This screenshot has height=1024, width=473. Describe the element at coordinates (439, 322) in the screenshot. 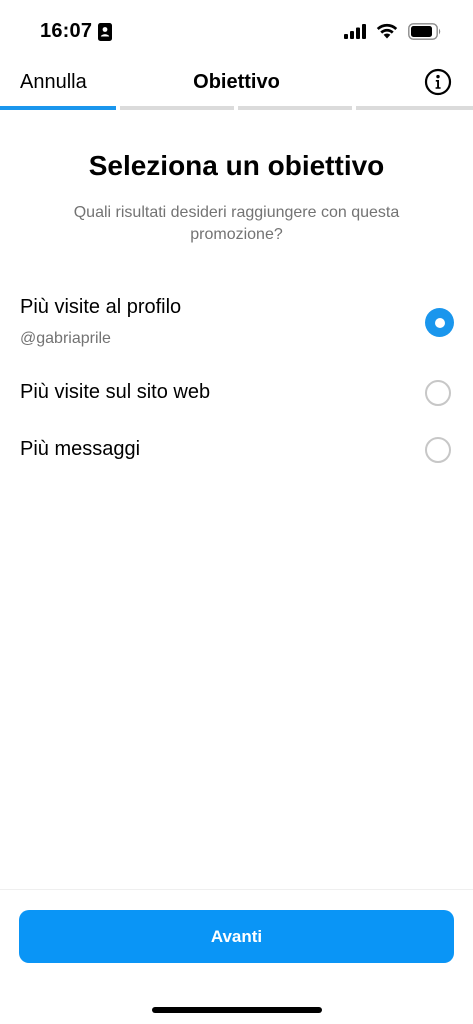

I see `radio-selected` at that location.